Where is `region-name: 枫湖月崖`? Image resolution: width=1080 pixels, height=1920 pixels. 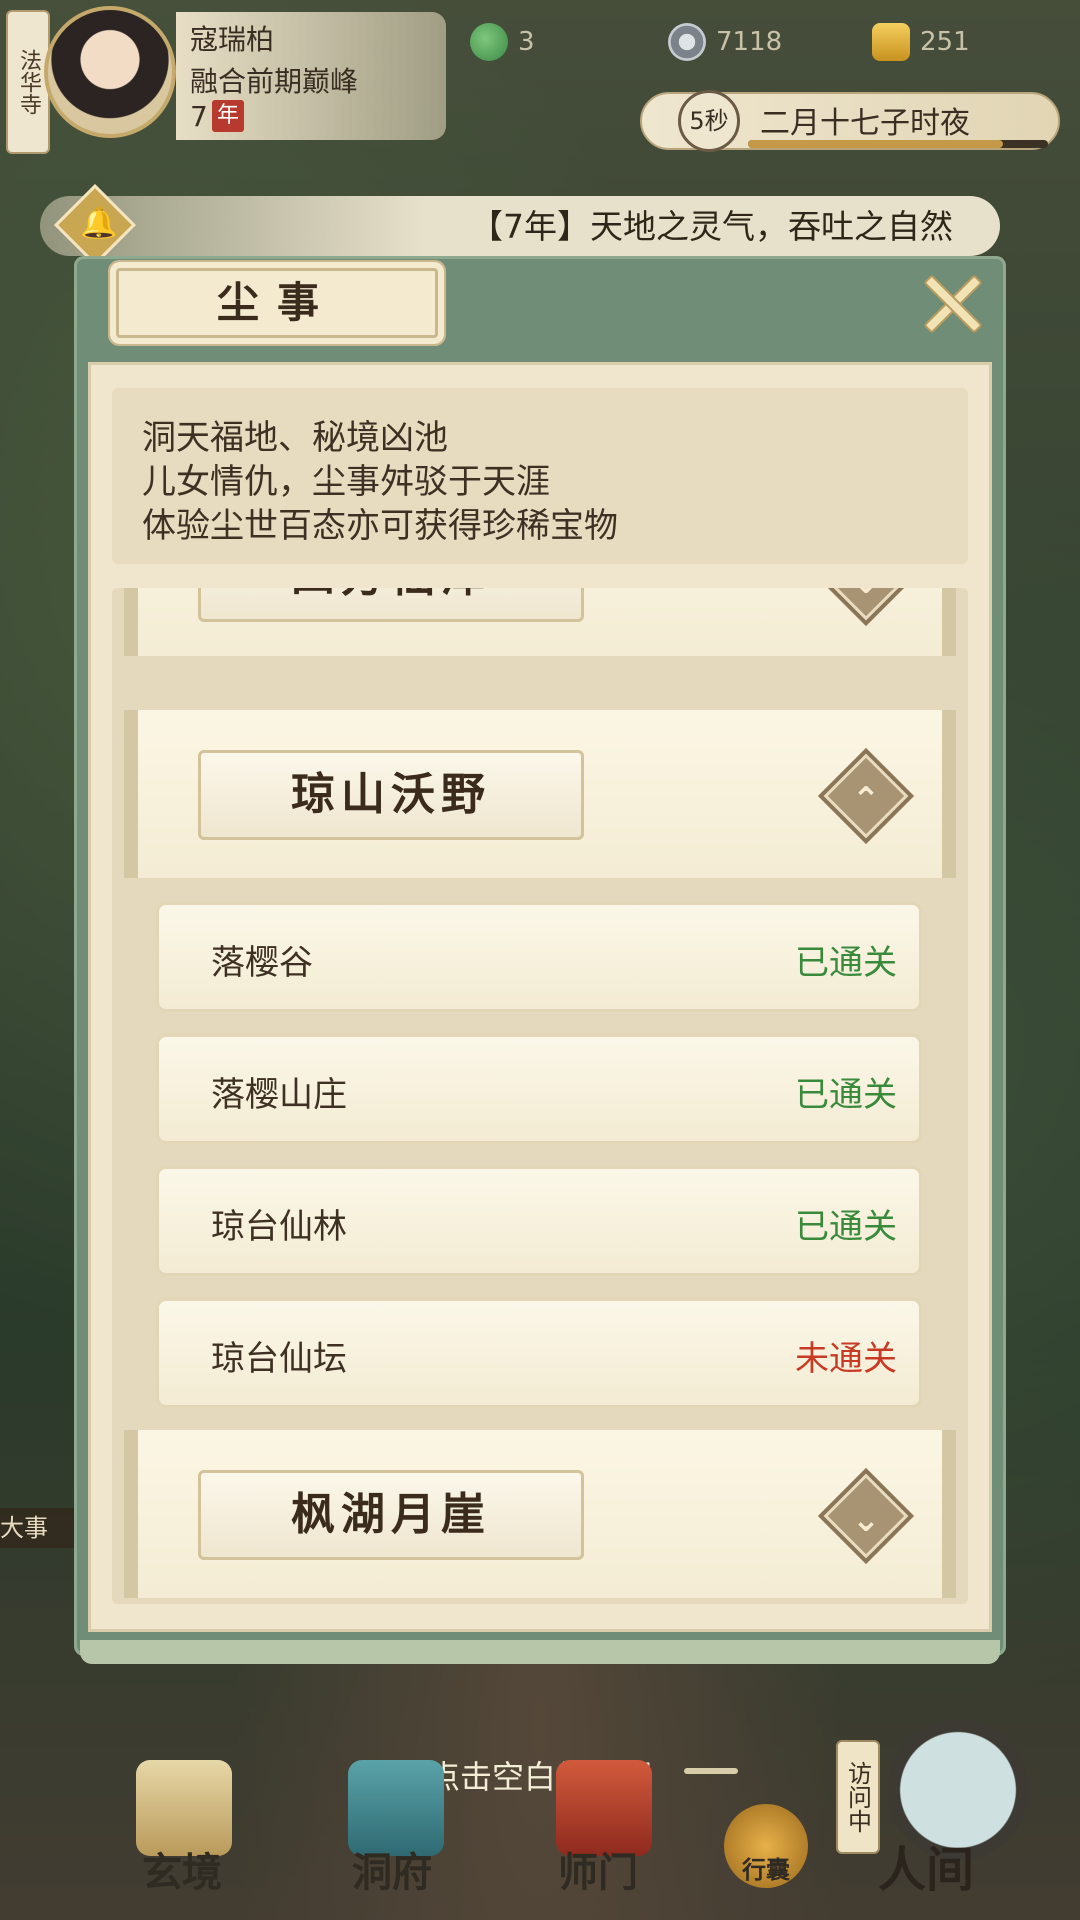
region-name: 枫湖月崖 is located at coordinates (391, 1515).